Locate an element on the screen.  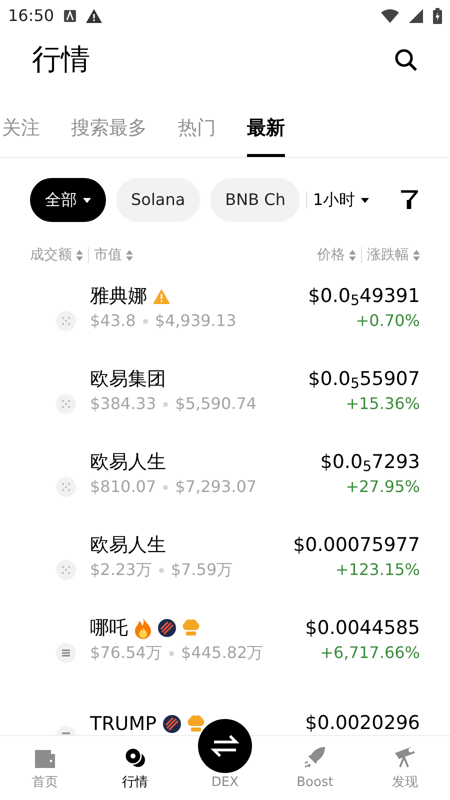
chain-chip: BNB Ch is located at coordinates (255, 200).